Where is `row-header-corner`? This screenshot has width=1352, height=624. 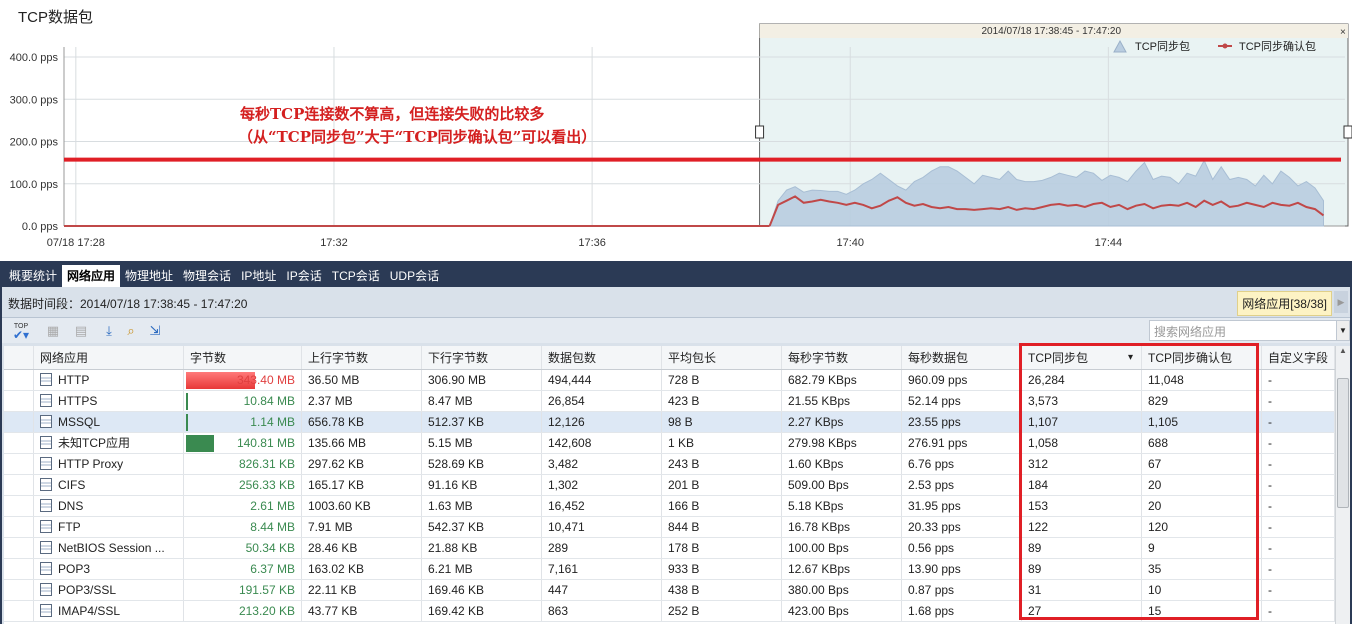
row-header-corner is located at coordinates (19, 357).